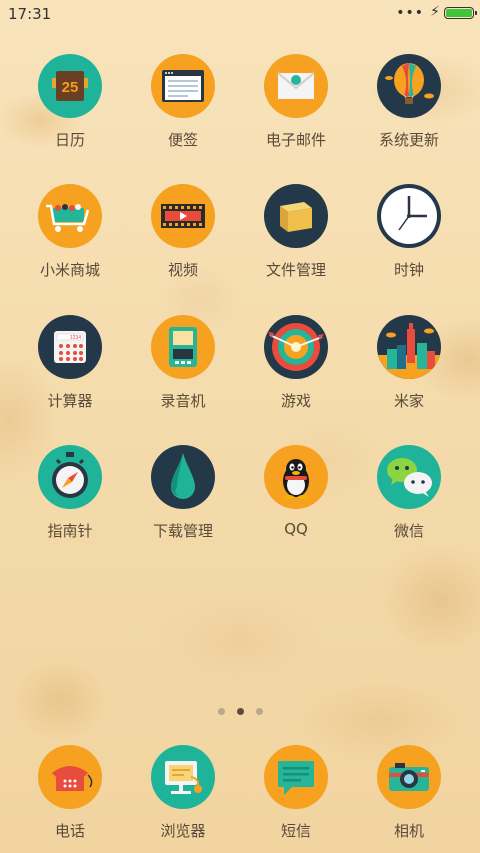 Image resolution: width=480 pixels, height=853 pixels. What do you see at coordinates (70, 216) in the screenshot?
I see `shopping-cart-icon` at bounding box center [70, 216].